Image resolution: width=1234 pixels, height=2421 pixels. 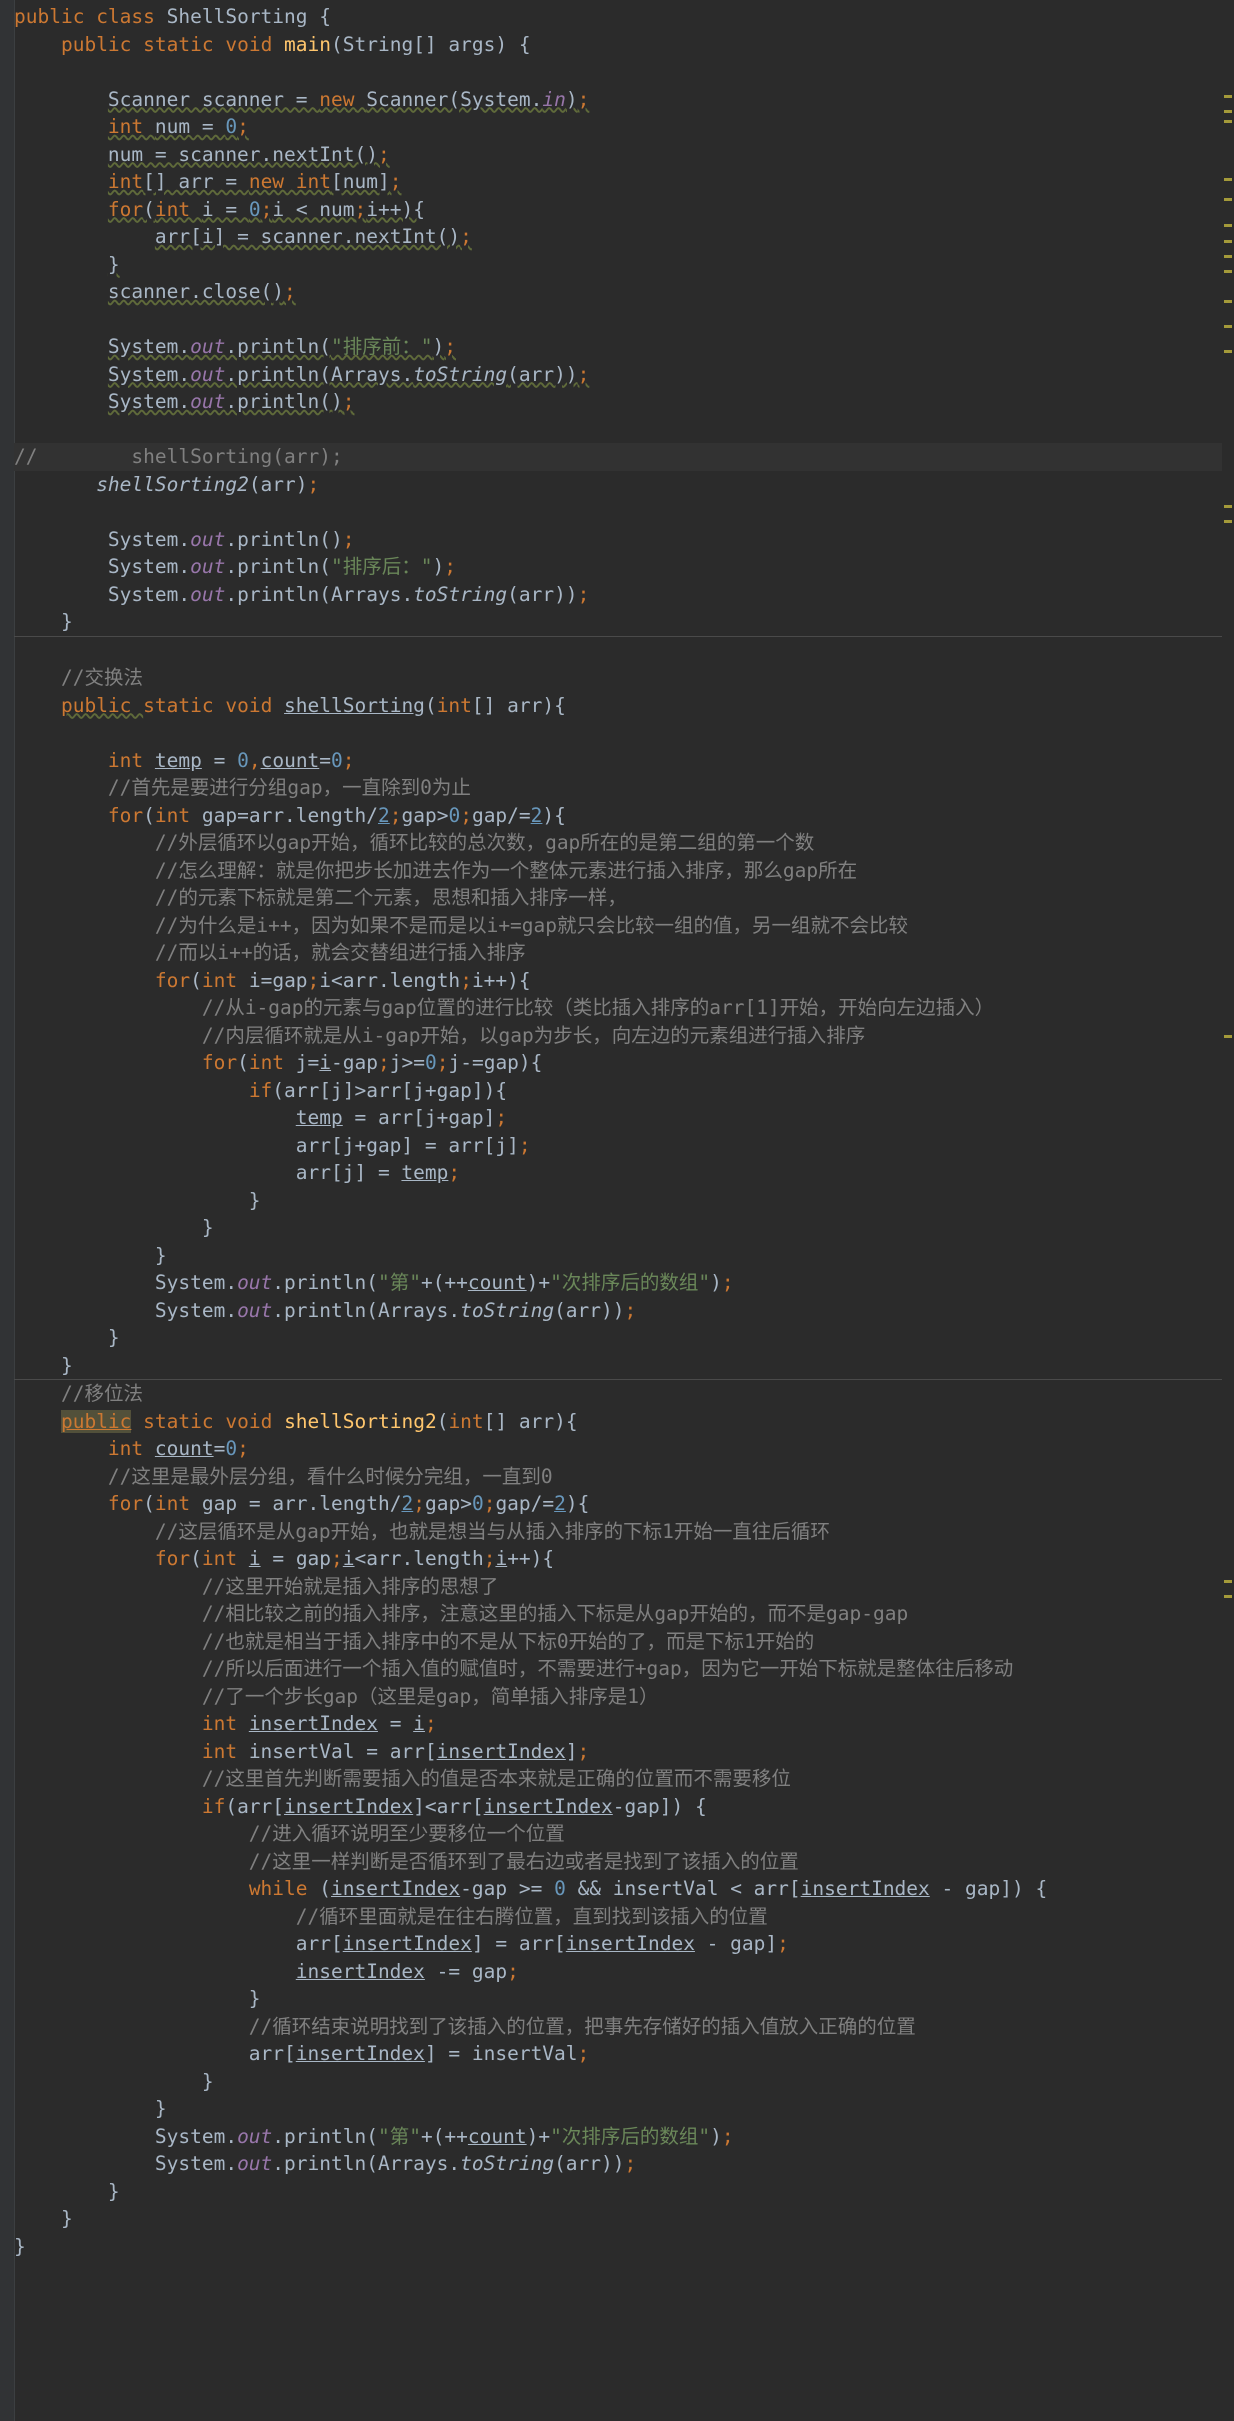 I want to click on code-line: //而以i++的话，就会交替组进行插入排序, so click(x=618, y=953).